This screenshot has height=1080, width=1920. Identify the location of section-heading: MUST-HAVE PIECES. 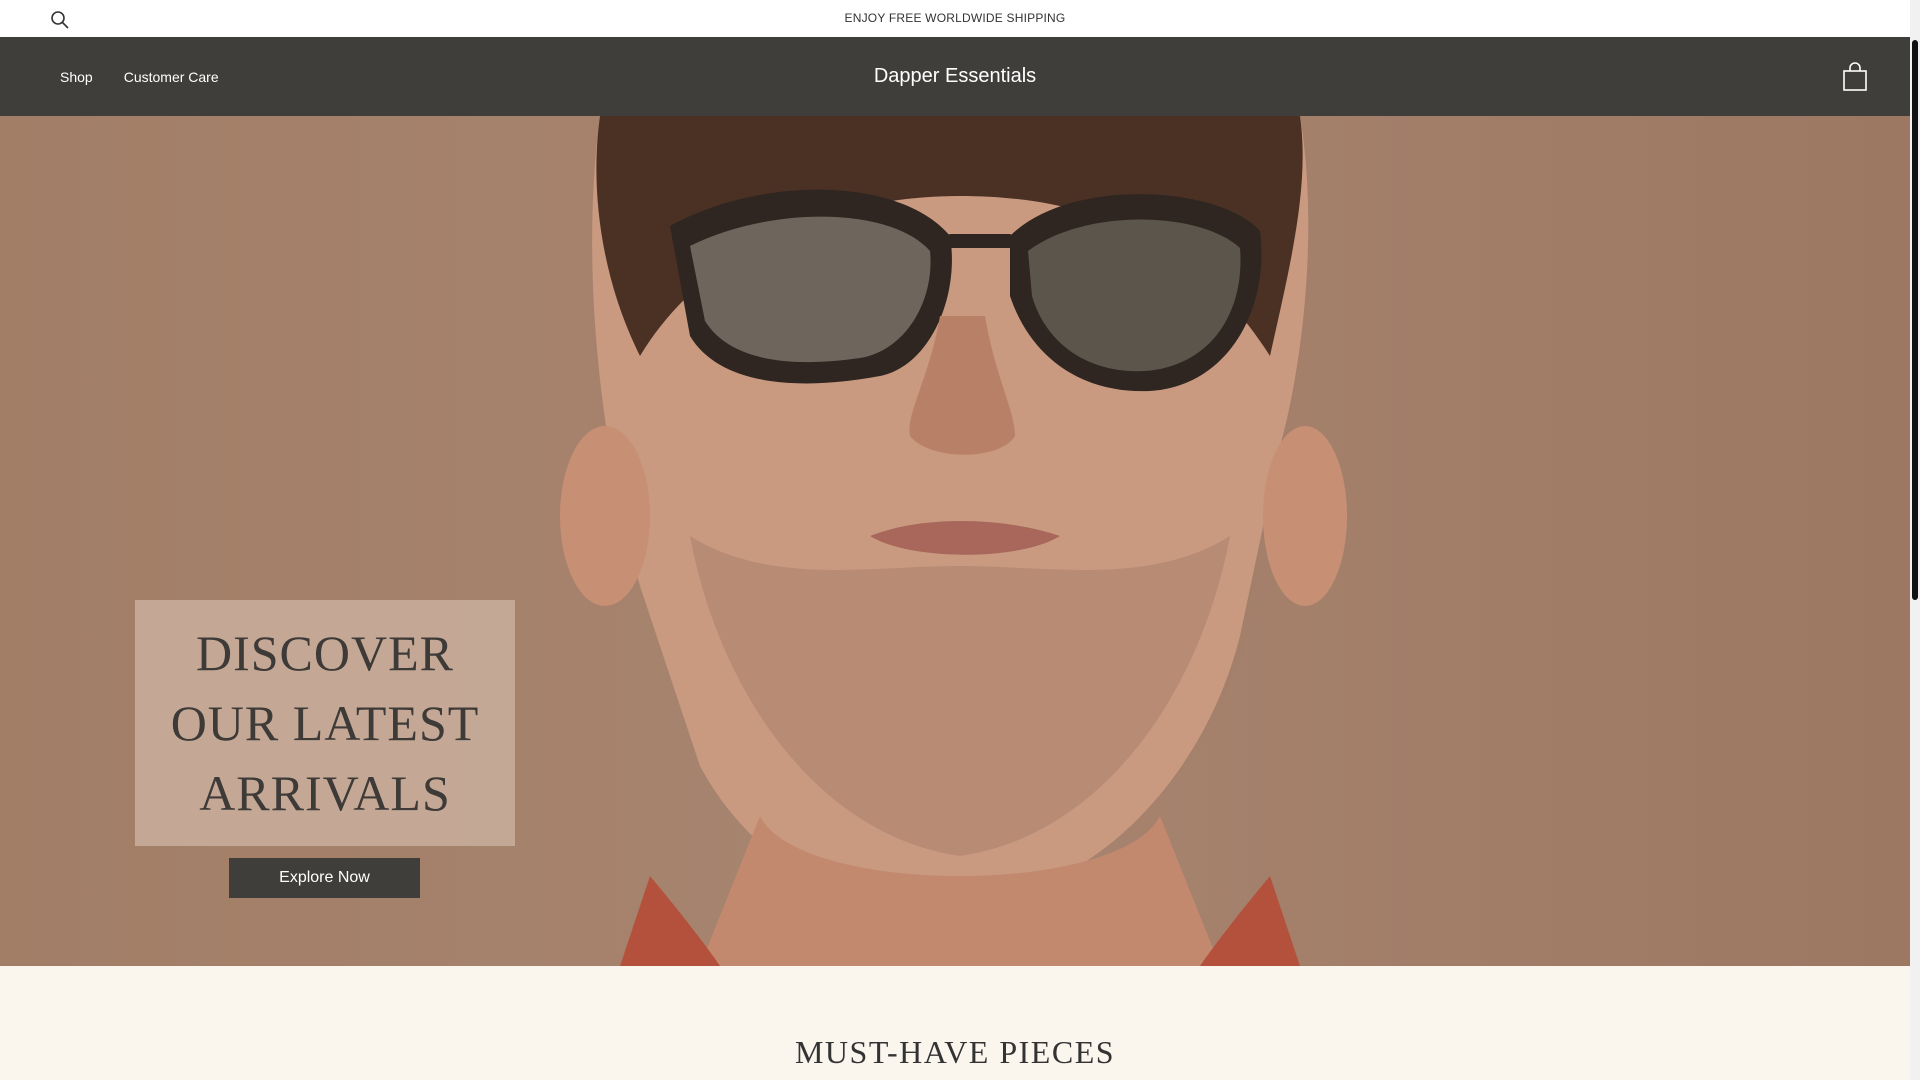
(955, 1052).